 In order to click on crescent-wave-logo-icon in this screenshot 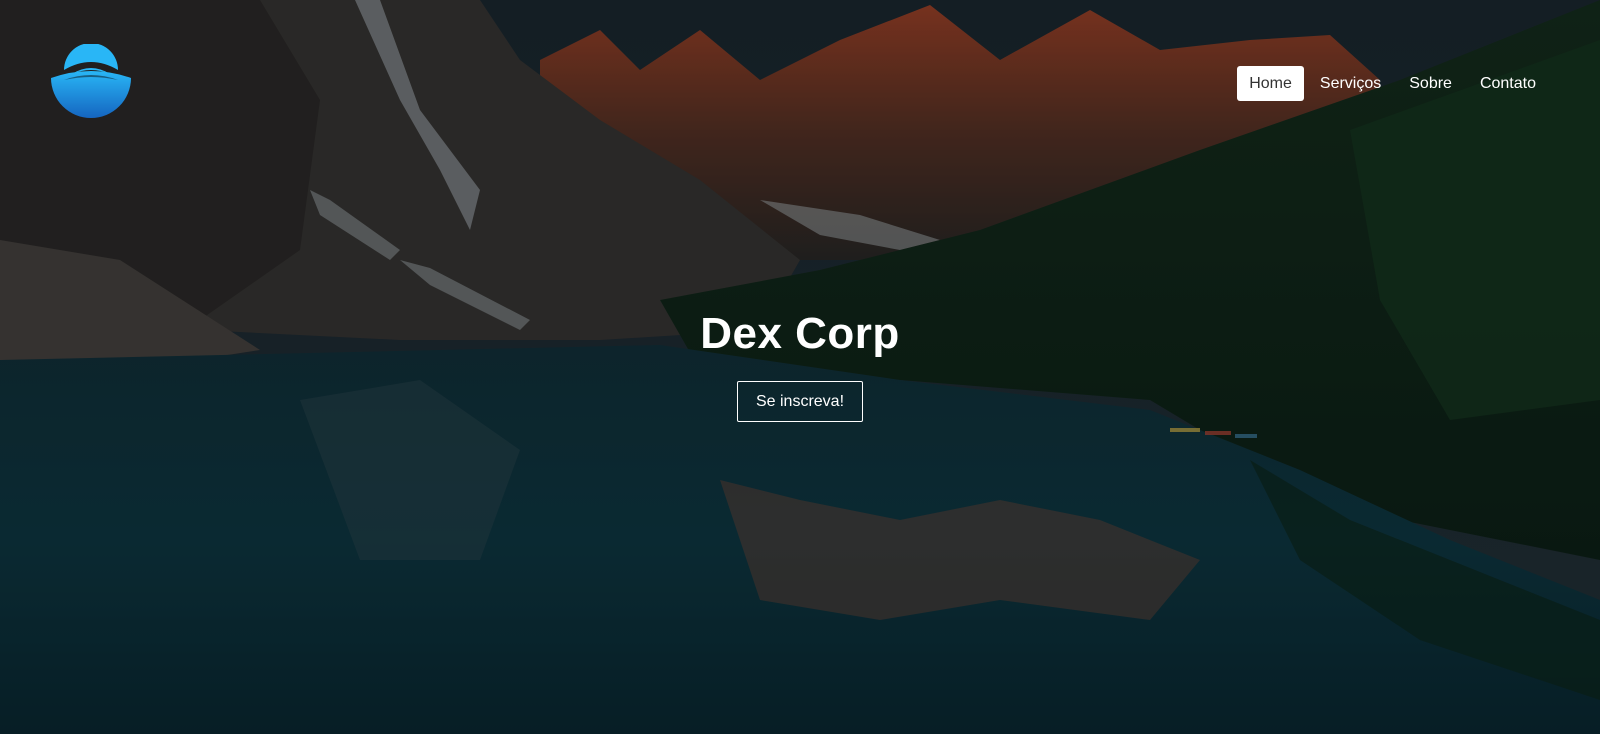, I will do `click(91, 82)`.